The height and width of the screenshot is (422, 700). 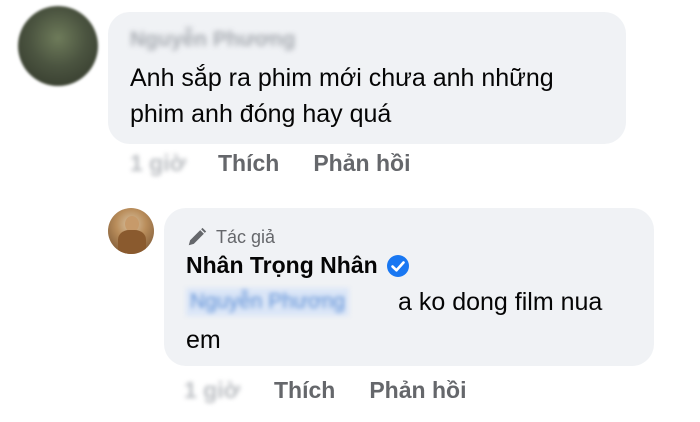 What do you see at coordinates (248, 163) in the screenshot?
I see `like-button: Thích` at bounding box center [248, 163].